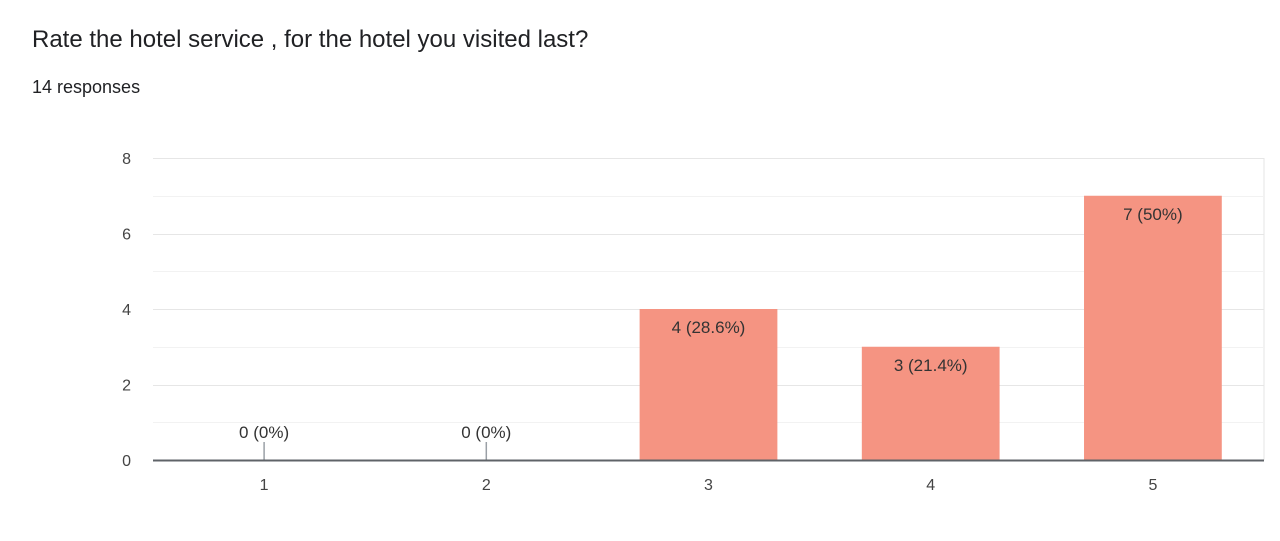 The height and width of the screenshot is (541, 1280). Describe the element at coordinates (126, 310) in the screenshot. I see `y-tick-label: 4` at that location.